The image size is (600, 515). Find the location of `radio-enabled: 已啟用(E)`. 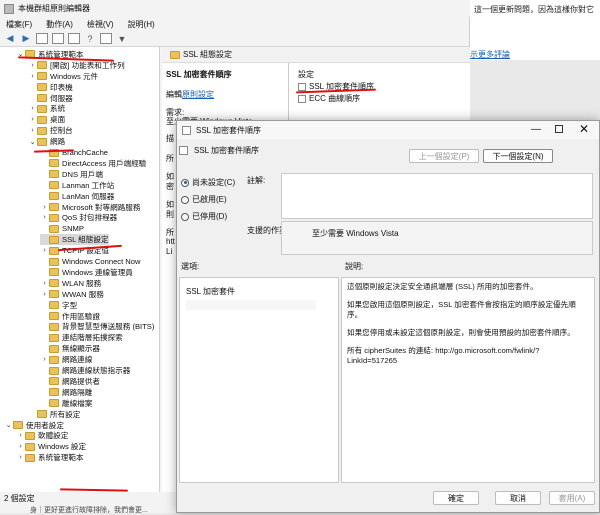

radio-enabled: 已啟用(E) is located at coordinates (204, 199).